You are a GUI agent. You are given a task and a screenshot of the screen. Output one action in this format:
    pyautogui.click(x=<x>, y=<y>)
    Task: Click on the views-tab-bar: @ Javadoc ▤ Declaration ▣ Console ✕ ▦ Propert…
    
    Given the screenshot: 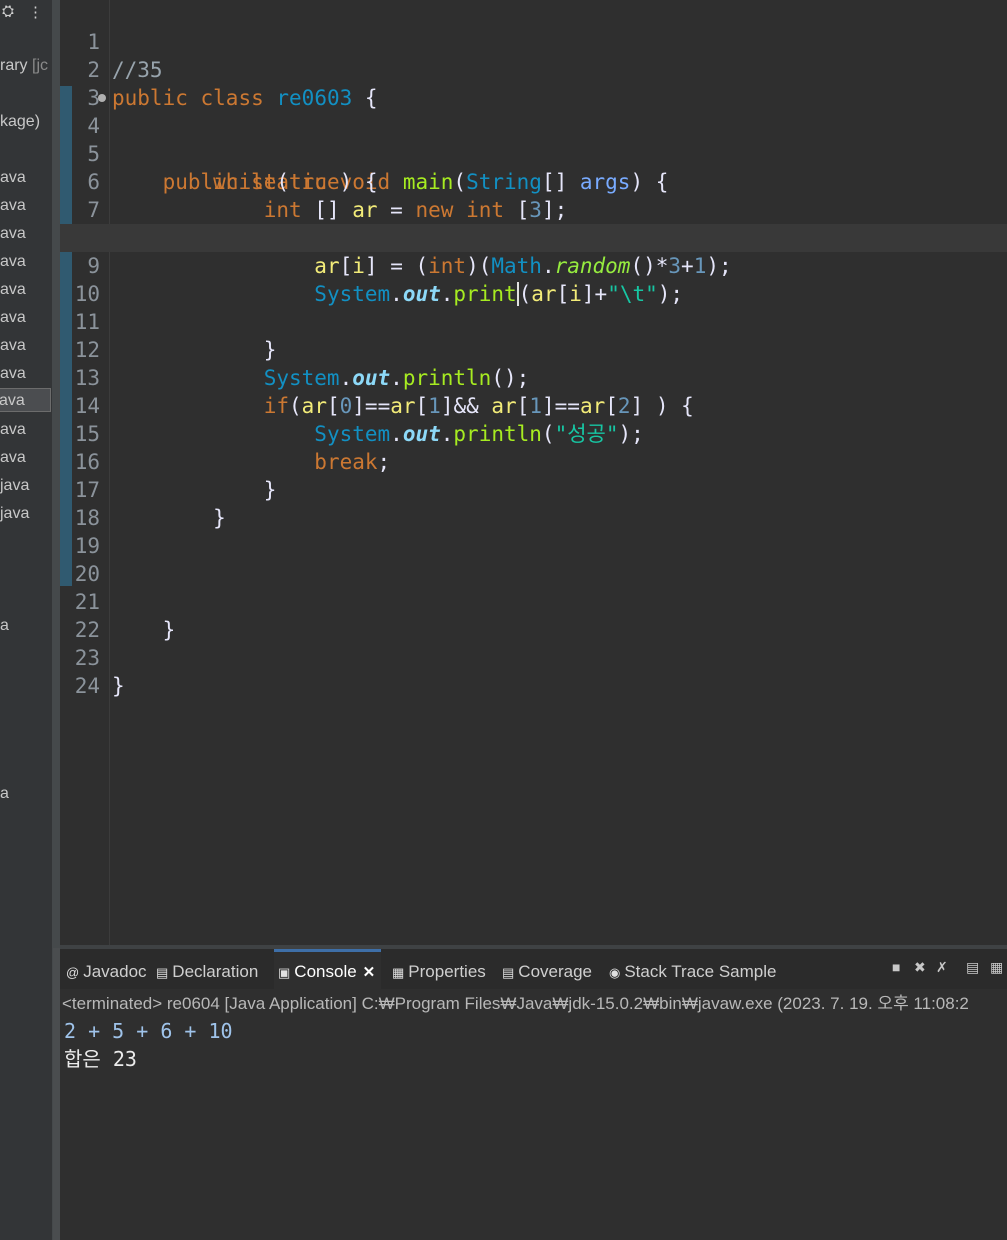 What is the action you would take?
    pyautogui.click(x=533, y=969)
    